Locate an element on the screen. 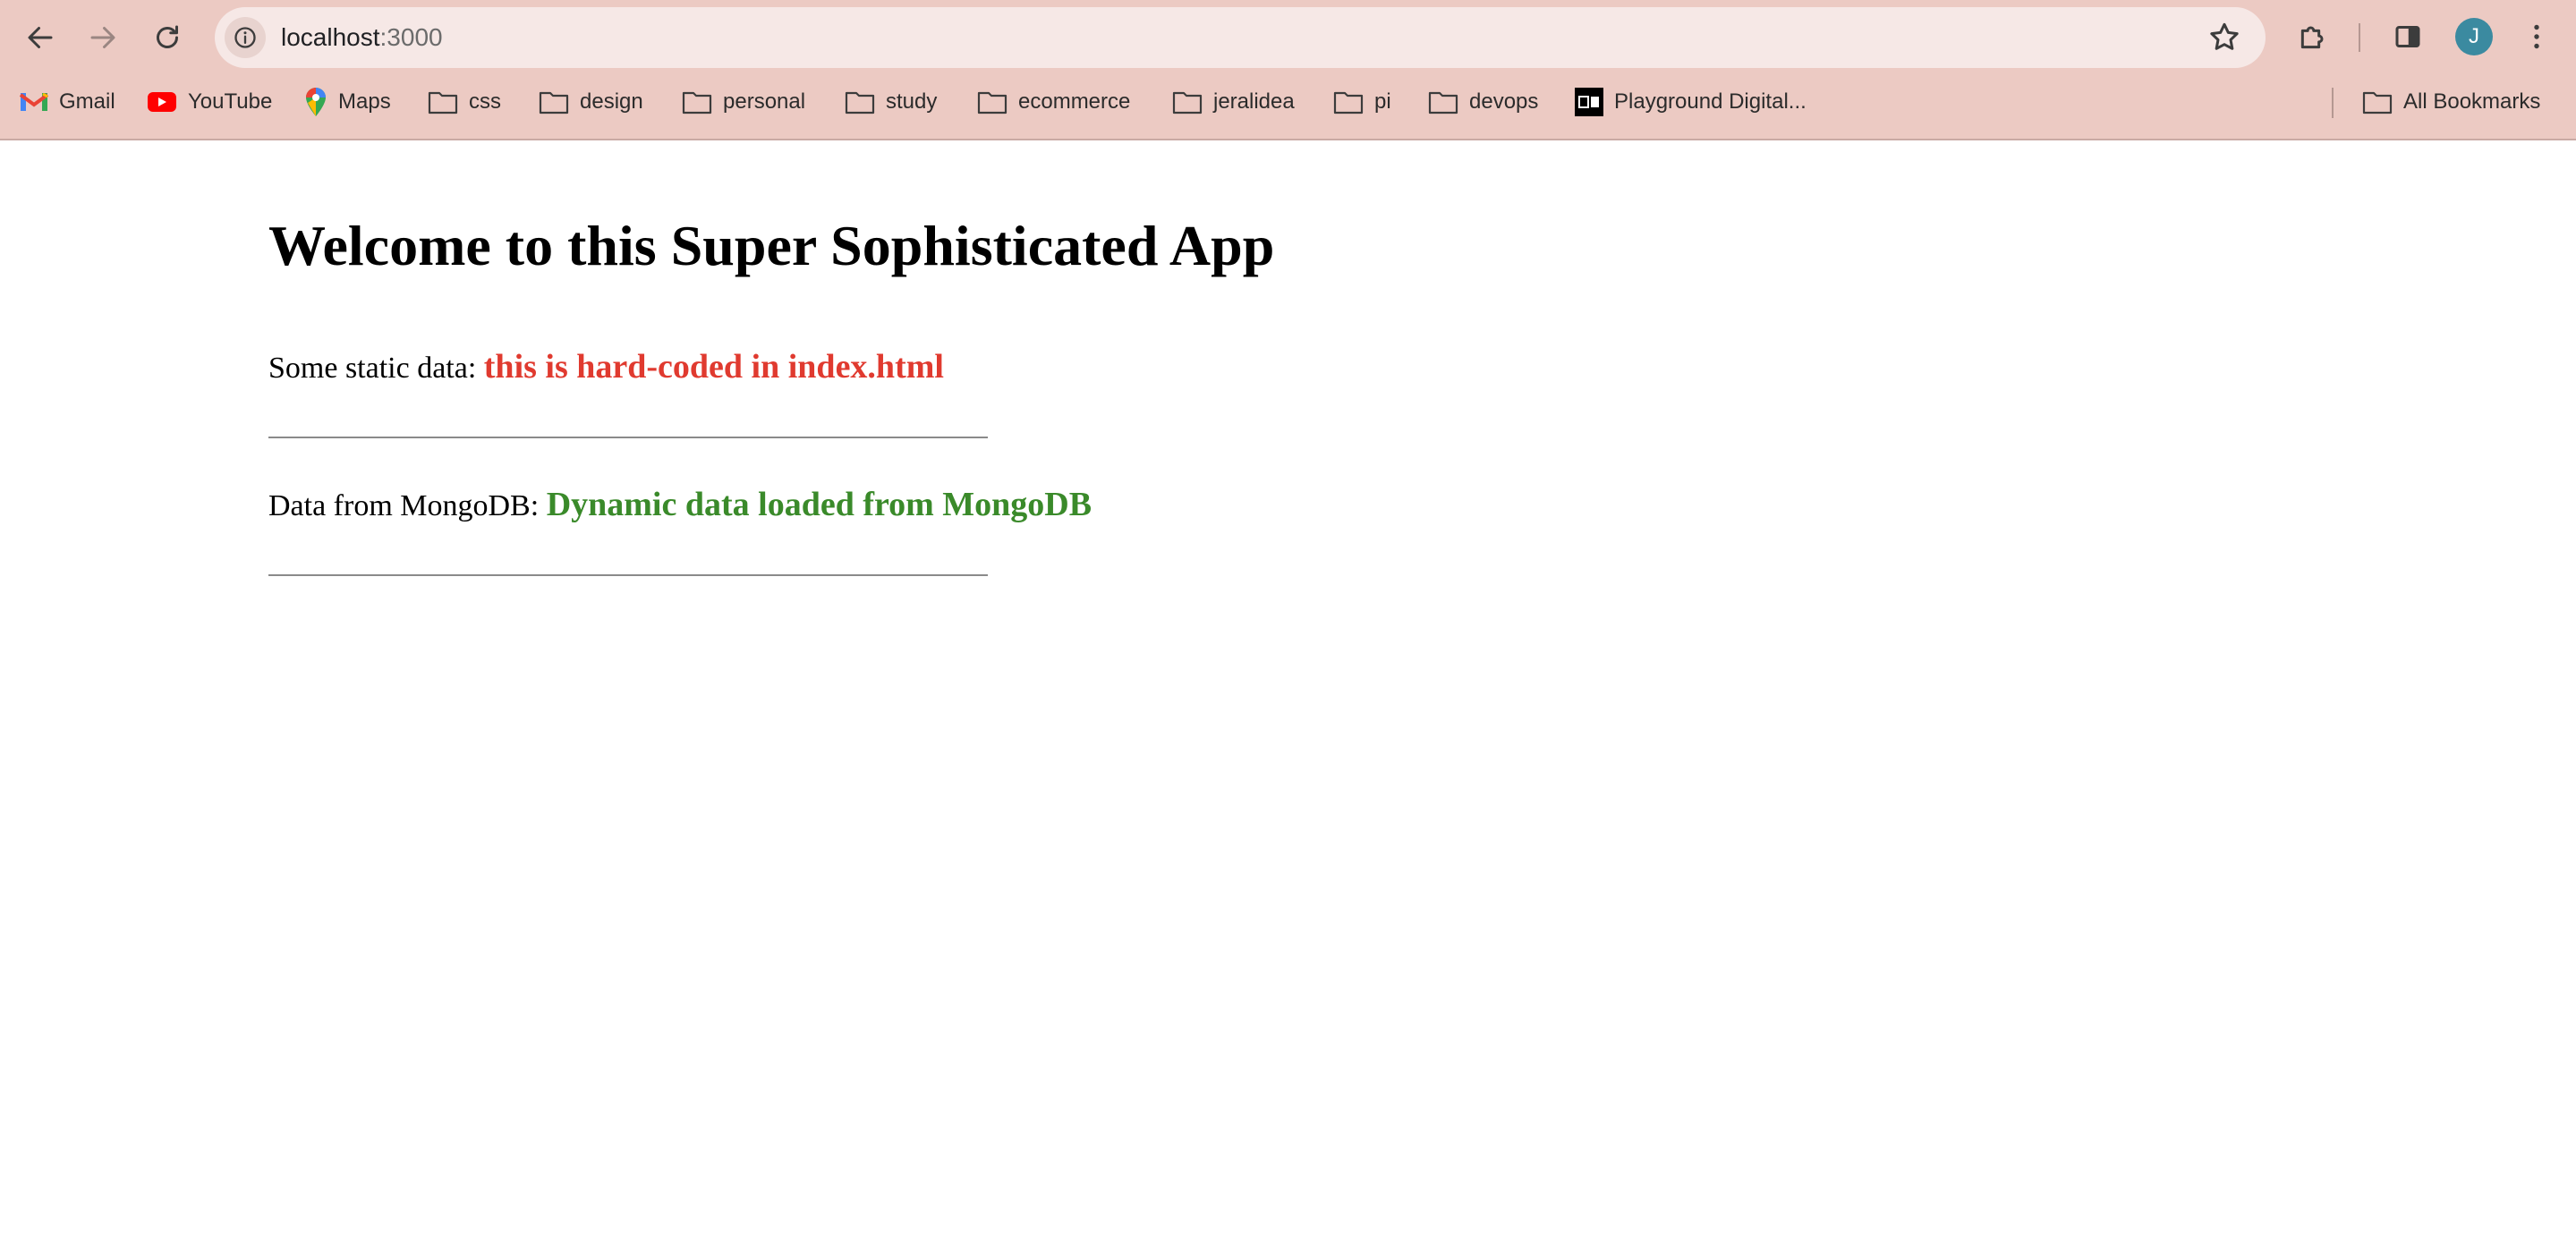  kebab-menu-icon is located at coordinates (2536, 36).